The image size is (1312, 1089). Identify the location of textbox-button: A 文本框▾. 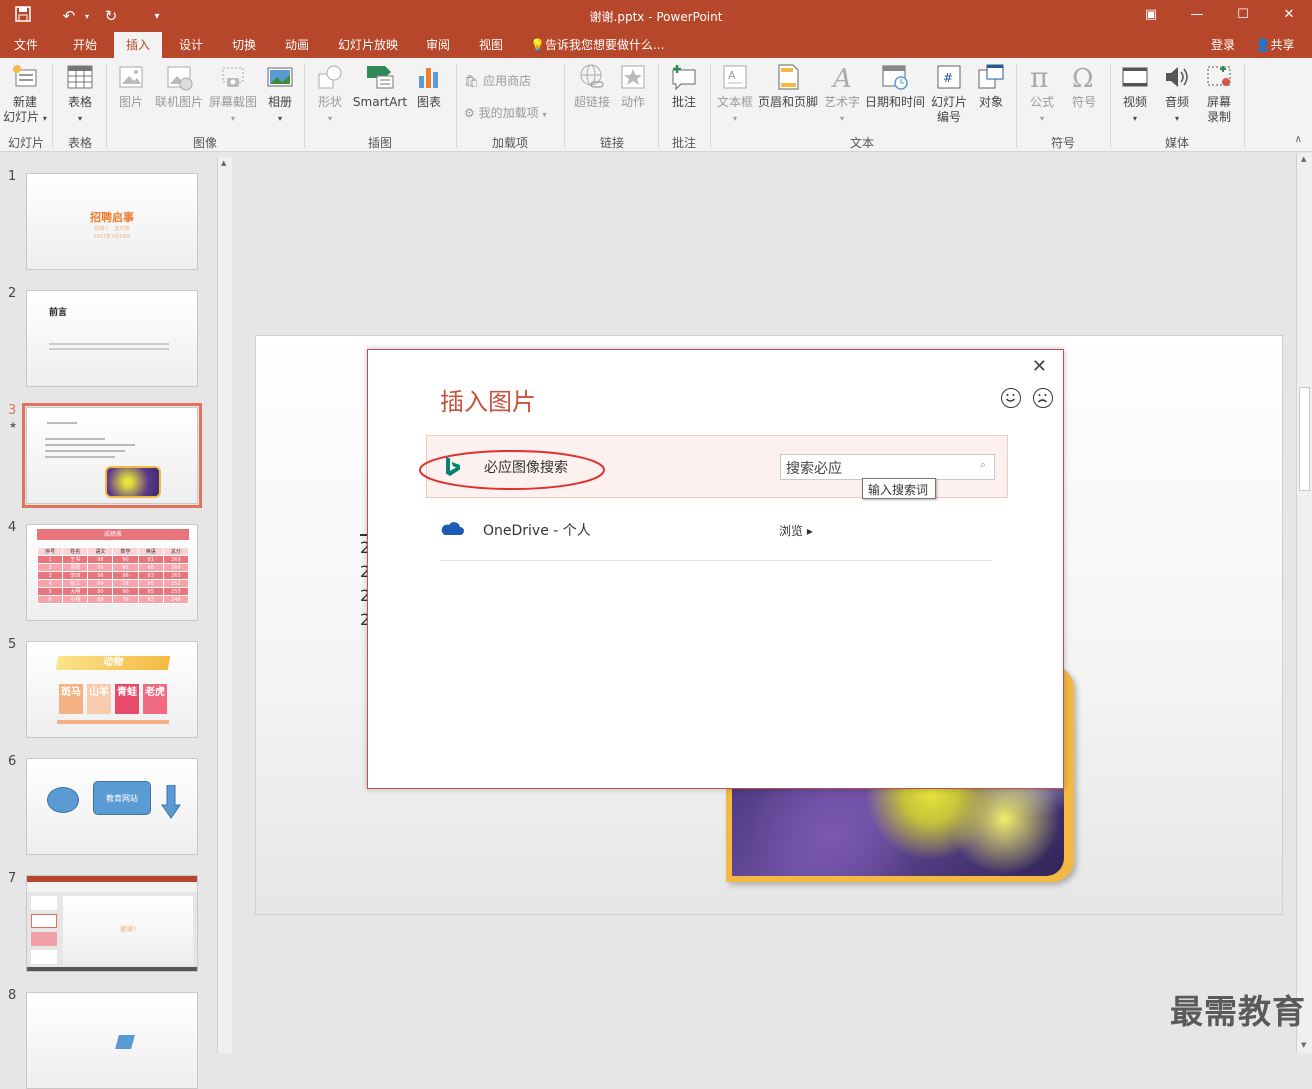
(735, 94).